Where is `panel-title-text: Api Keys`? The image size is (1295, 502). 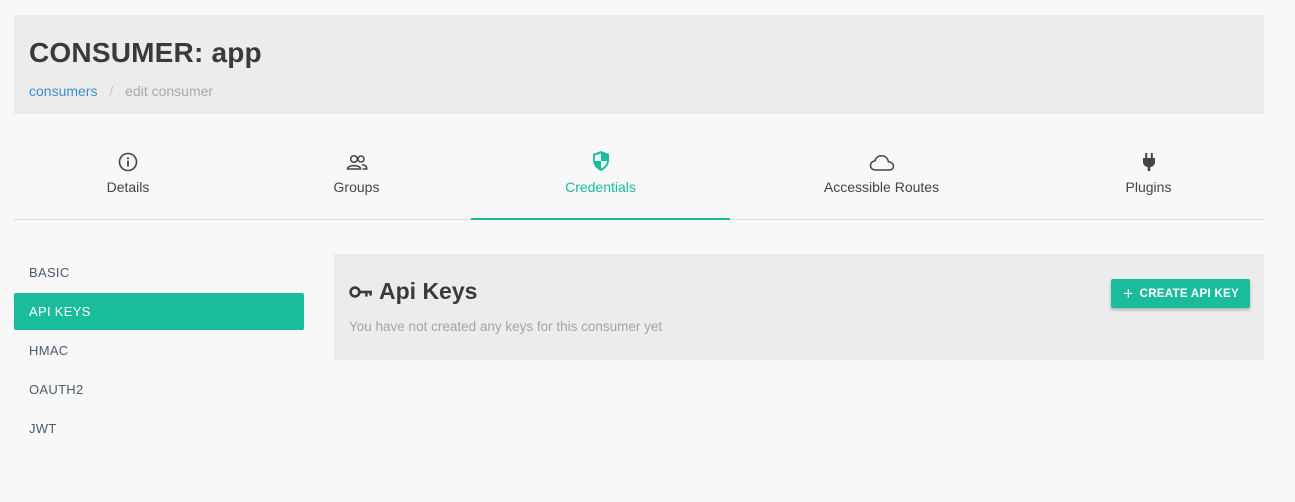 panel-title-text: Api Keys is located at coordinates (428, 291).